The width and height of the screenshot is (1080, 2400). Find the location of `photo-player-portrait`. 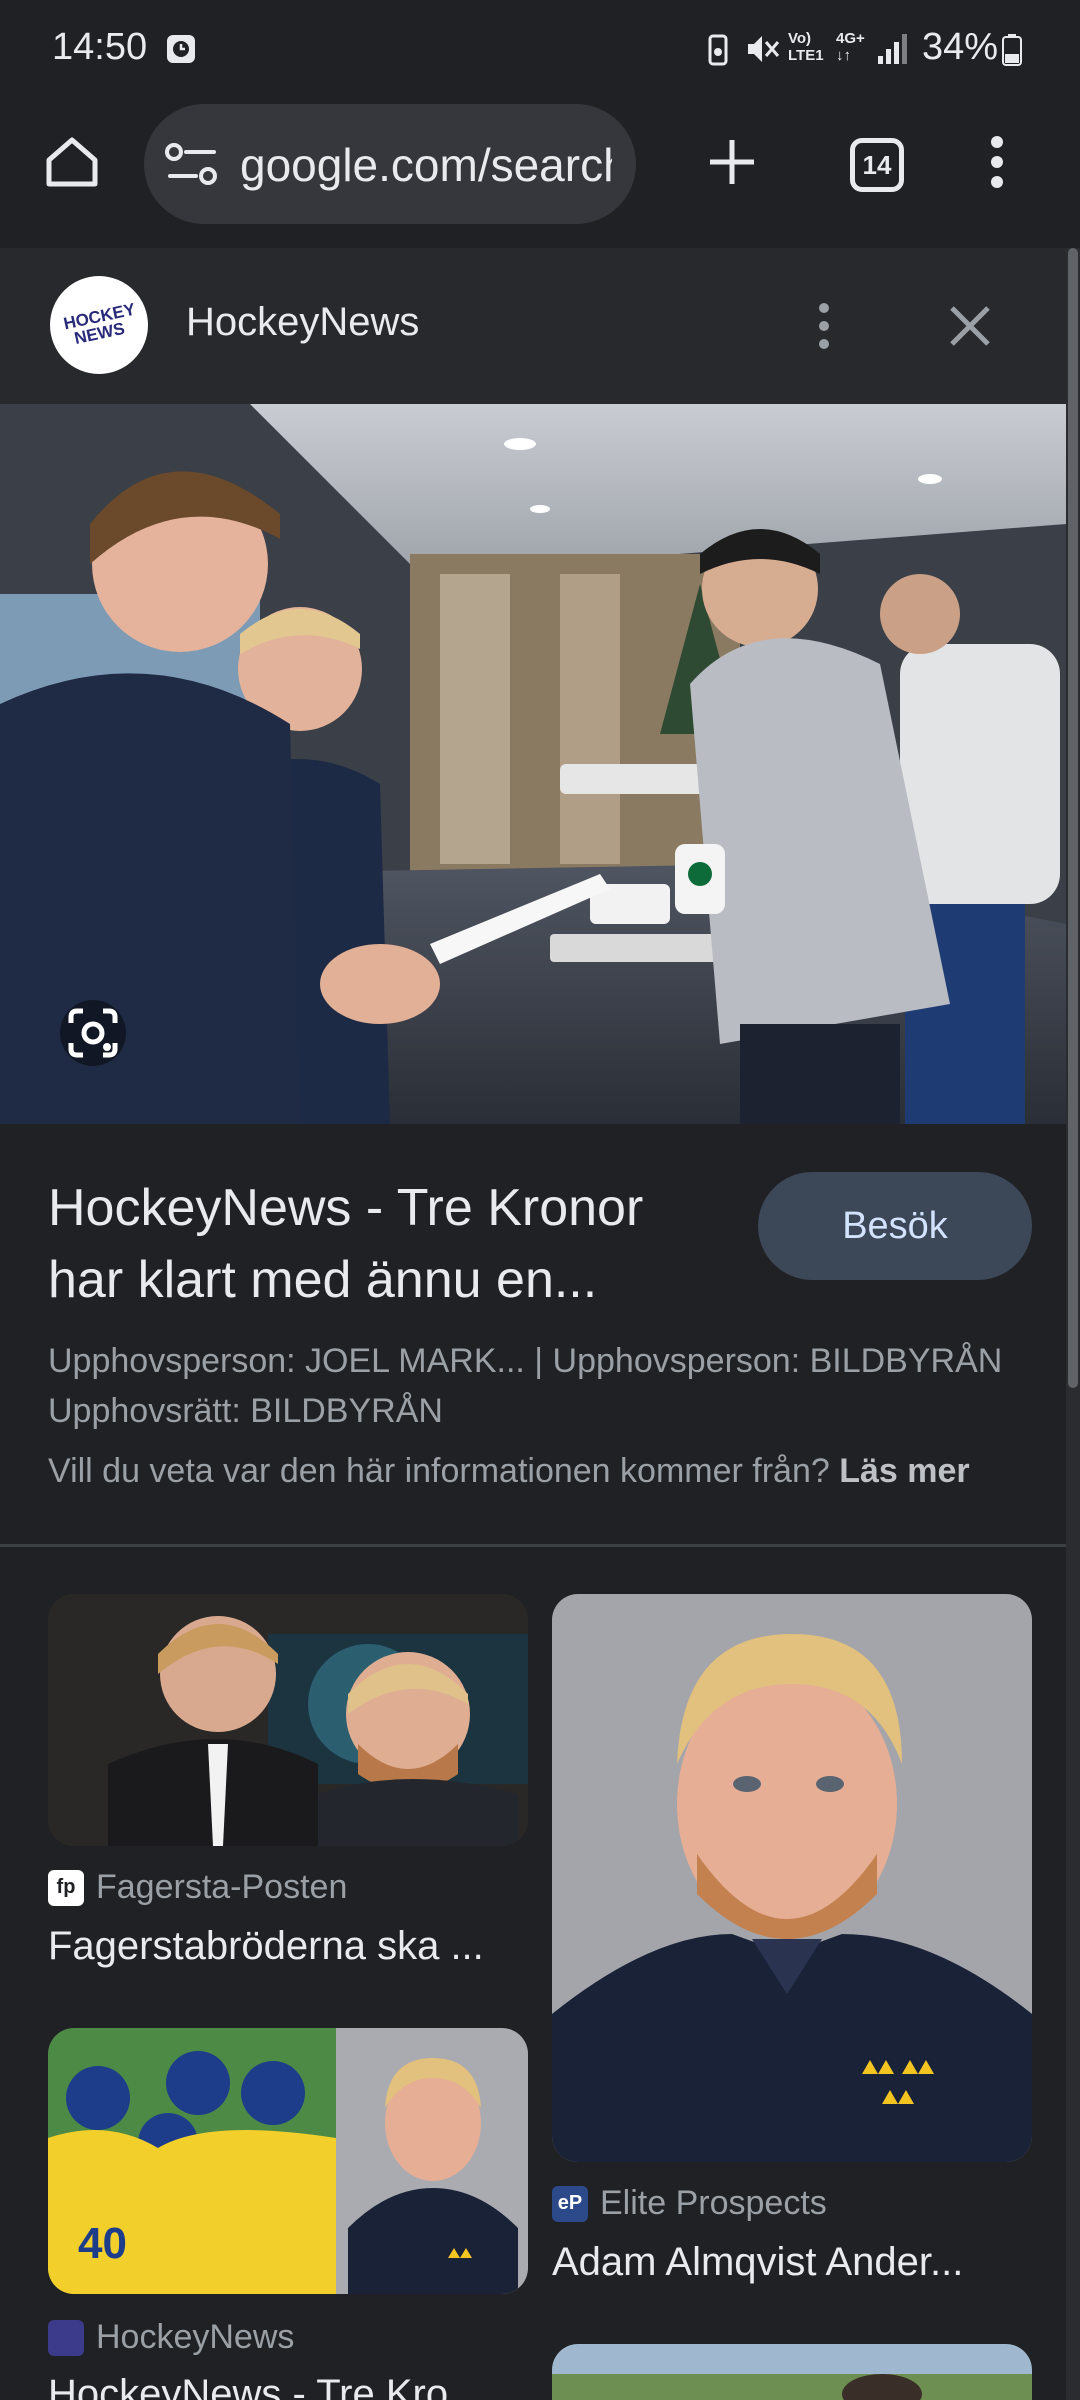

photo-player-portrait is located at coordinates (792, 1878).